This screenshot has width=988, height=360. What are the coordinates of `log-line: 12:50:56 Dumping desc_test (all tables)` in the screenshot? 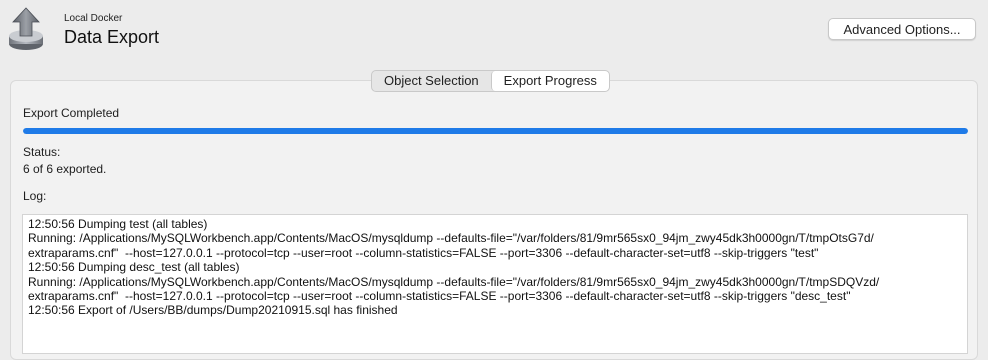 It's located at (134, 267).